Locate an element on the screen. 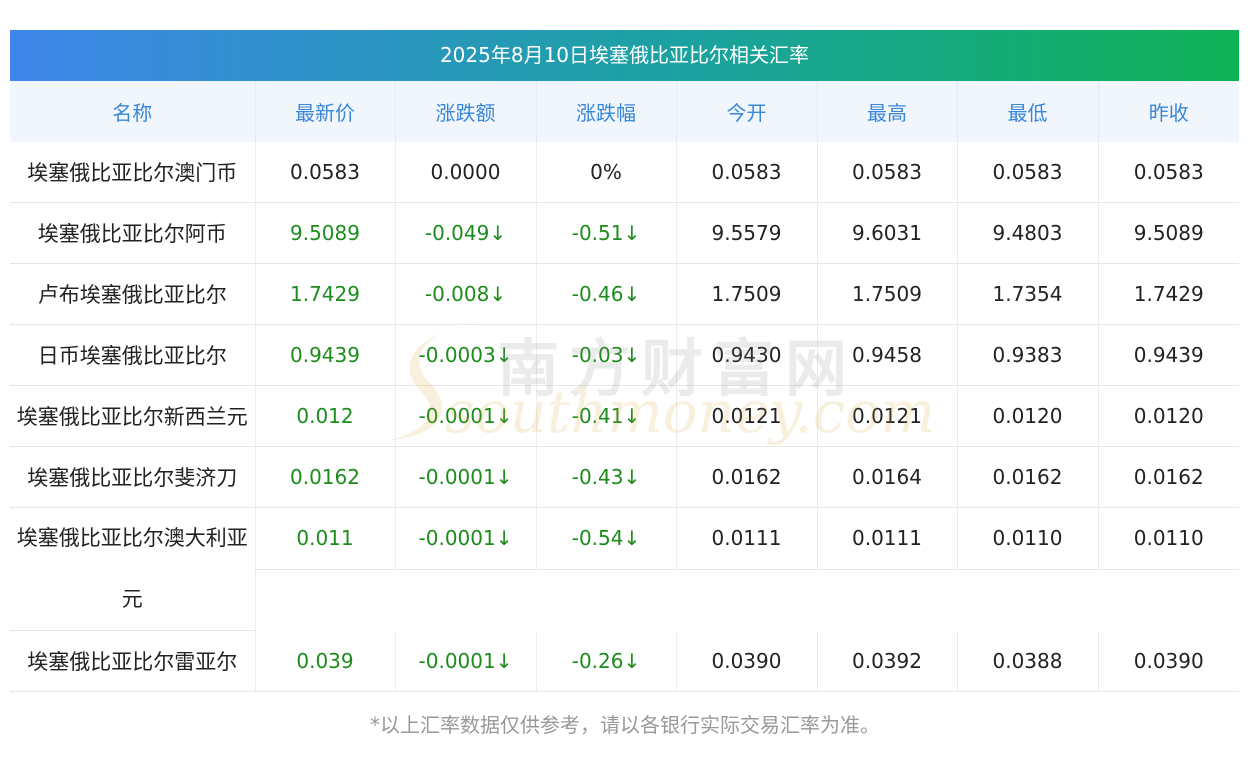 The image size is (1250, 757). row-low: 9.4803 is located at coordinates (1027, 233).